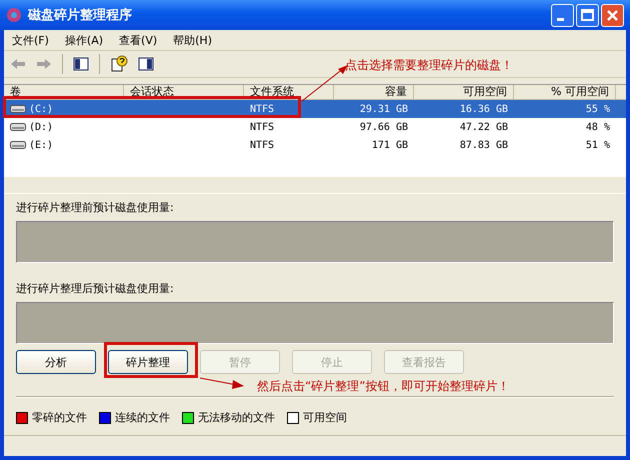 This screenshot has width=630, height=460. What do you see at coordinates (560, 19) in the screenshot?
I see `minimize-icon` at bounding box center [560, 19].